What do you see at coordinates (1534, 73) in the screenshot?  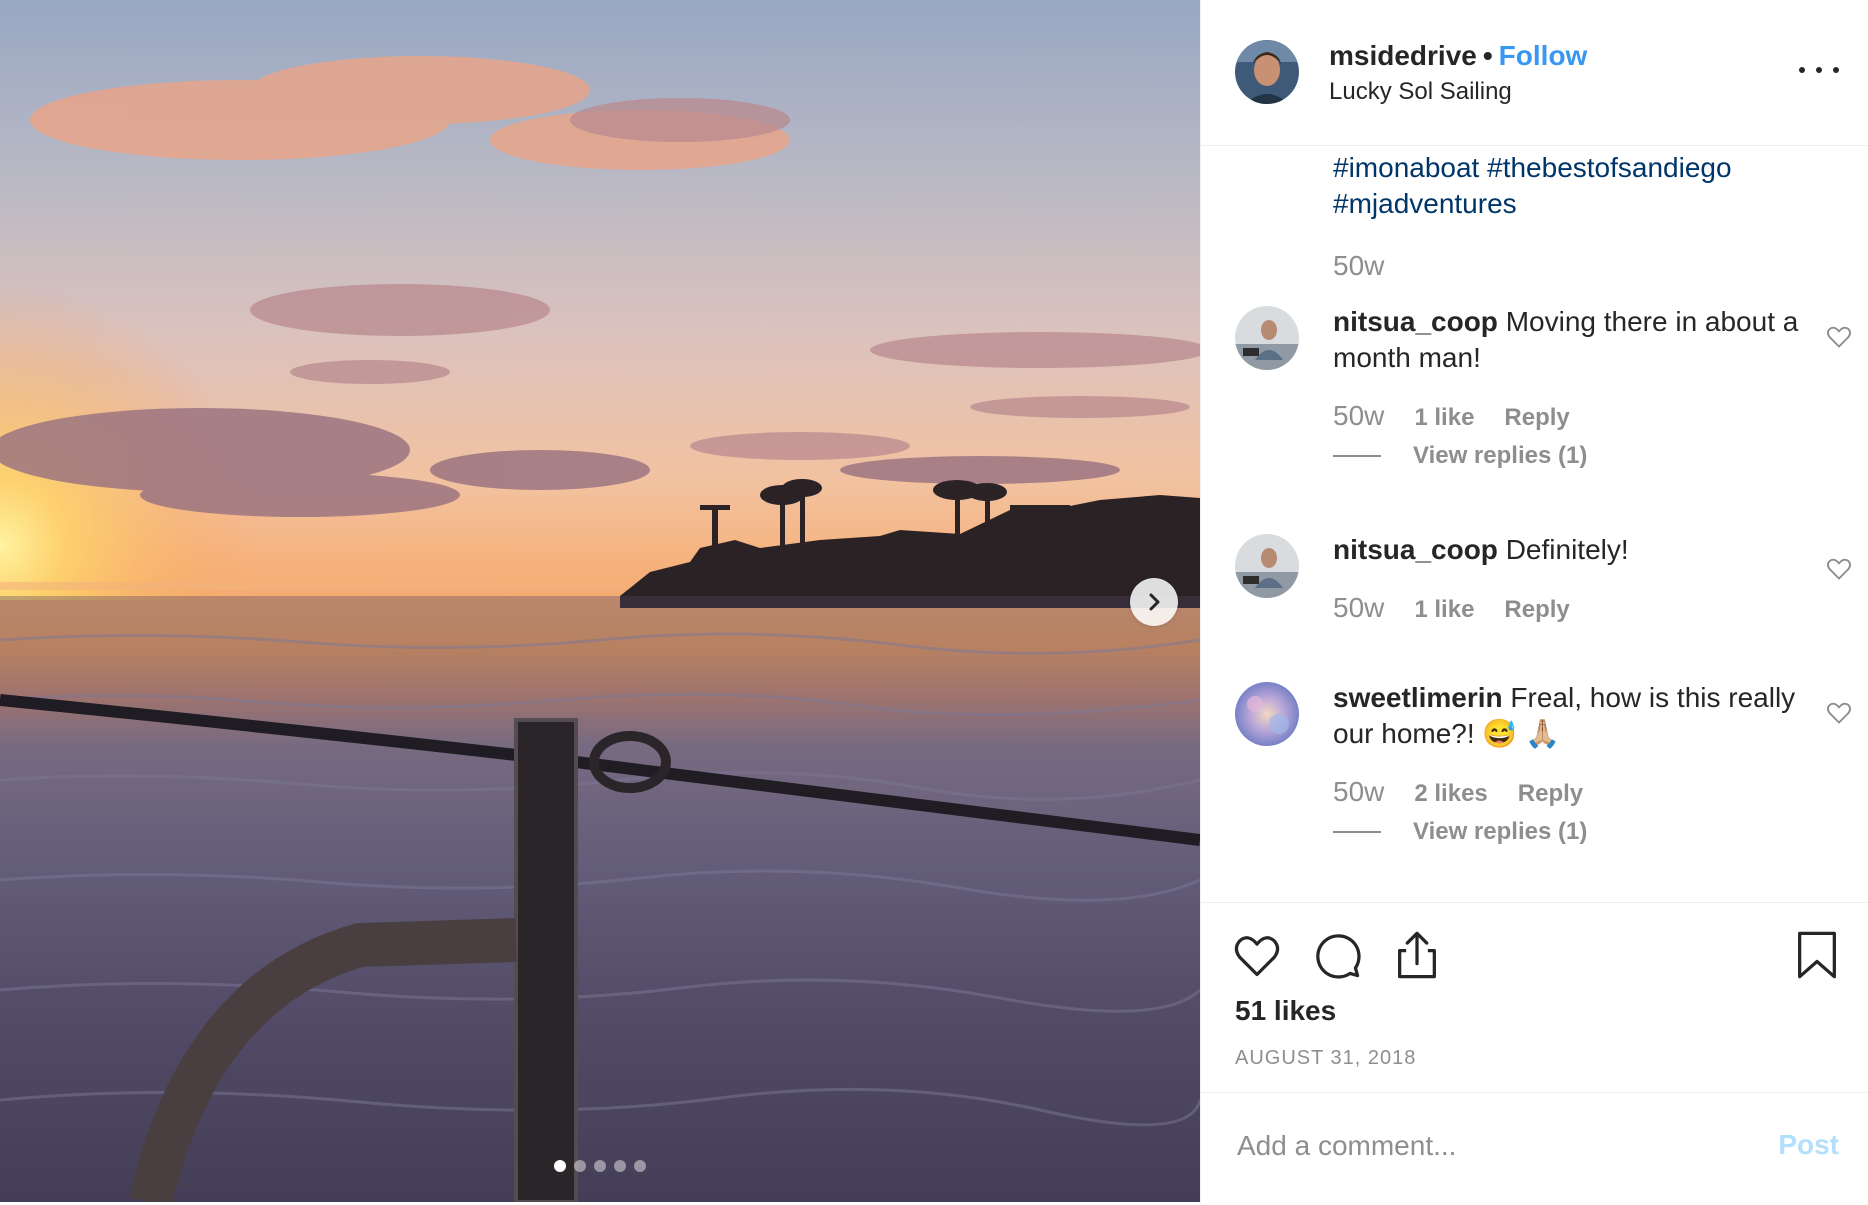 I see `post-header: msidedrive • Follow Lucky Sol Sailing` at bounding box center [1534, 73].